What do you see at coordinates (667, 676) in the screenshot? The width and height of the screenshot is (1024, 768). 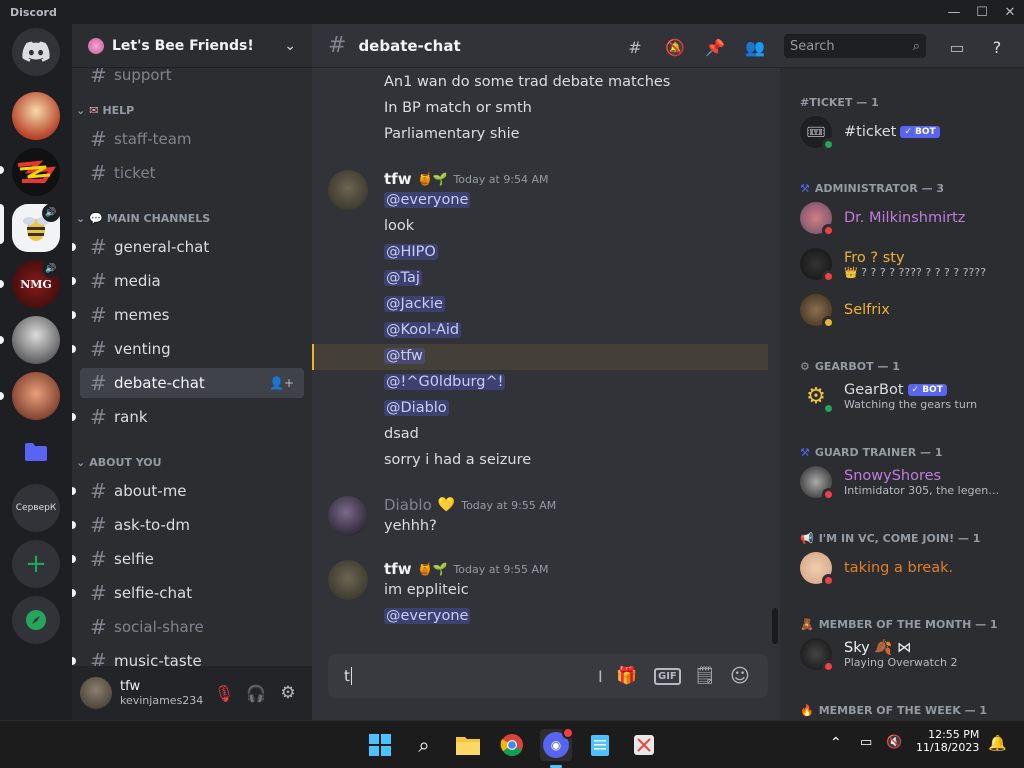 I see `gif-icon: GIF` at bounding box center [667, 676].